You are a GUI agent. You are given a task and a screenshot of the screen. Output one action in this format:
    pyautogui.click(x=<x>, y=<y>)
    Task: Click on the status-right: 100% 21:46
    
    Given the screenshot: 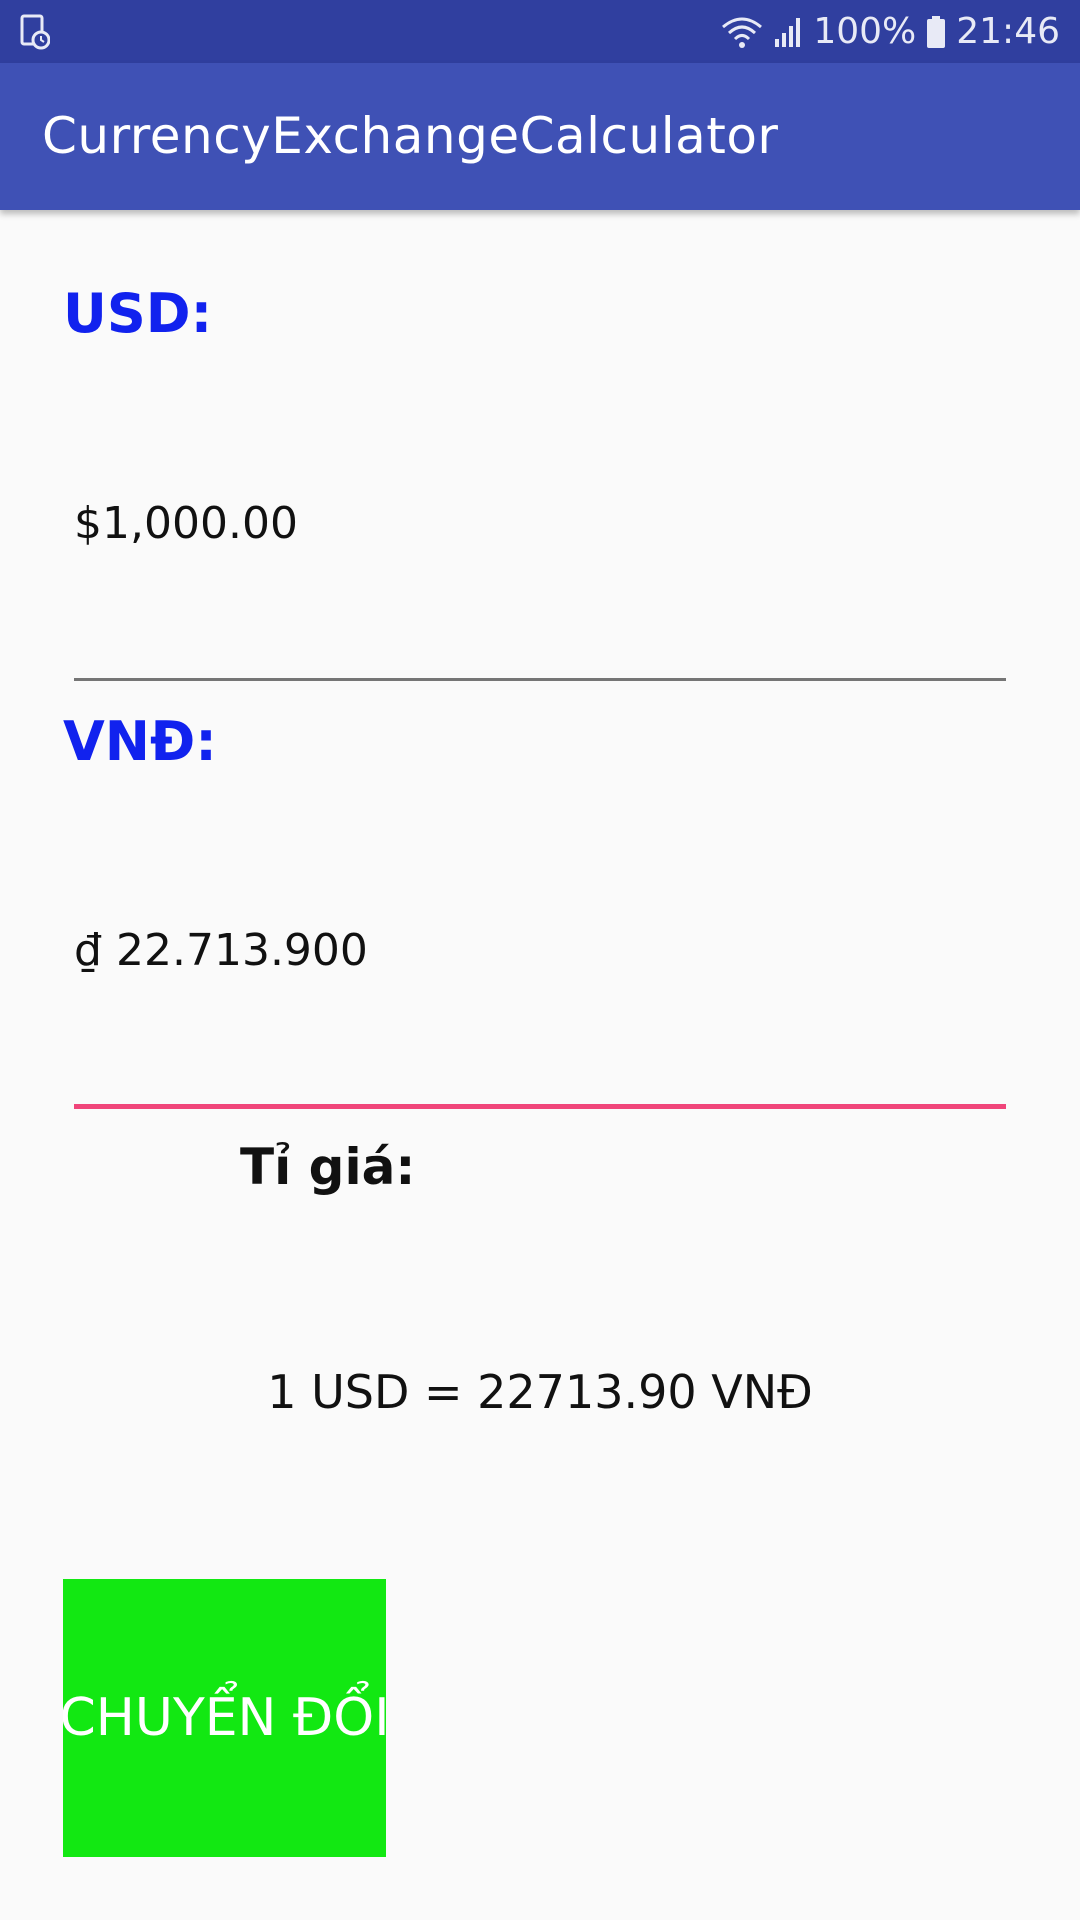 What is the action you would take?
    pyautogui.click(x=890, y=31)
    